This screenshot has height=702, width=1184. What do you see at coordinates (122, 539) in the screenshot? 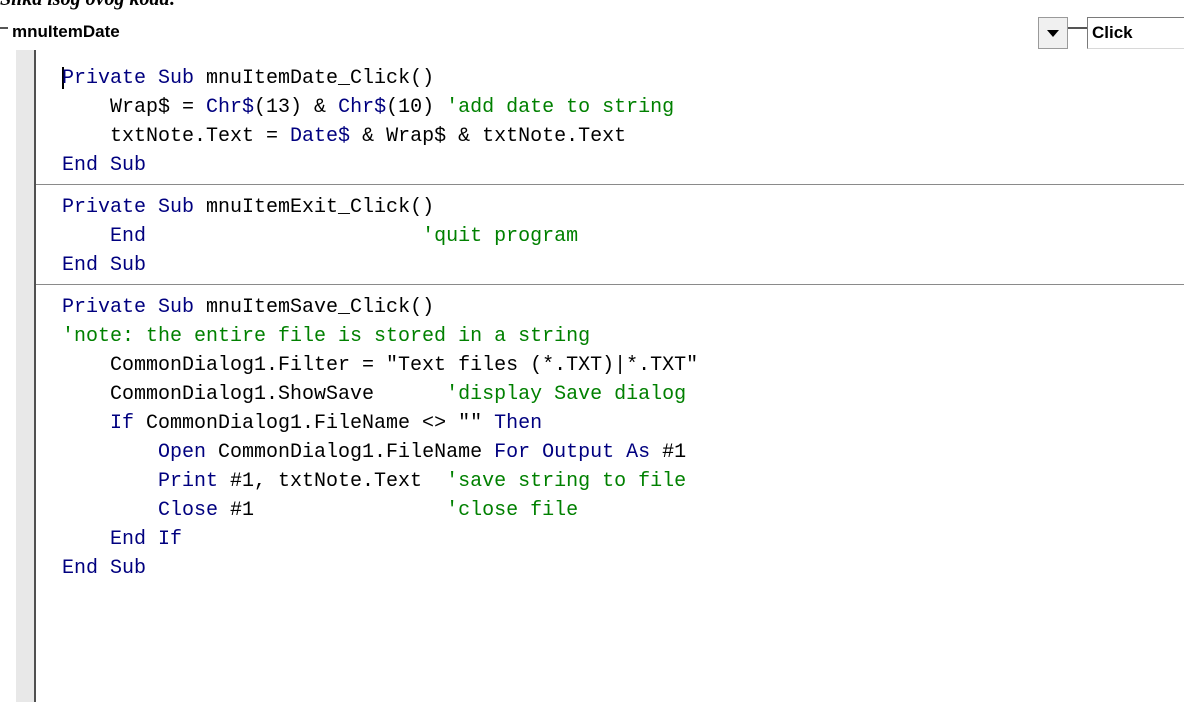
I see `code-keyword: End If` at bounding box center [122, 539].